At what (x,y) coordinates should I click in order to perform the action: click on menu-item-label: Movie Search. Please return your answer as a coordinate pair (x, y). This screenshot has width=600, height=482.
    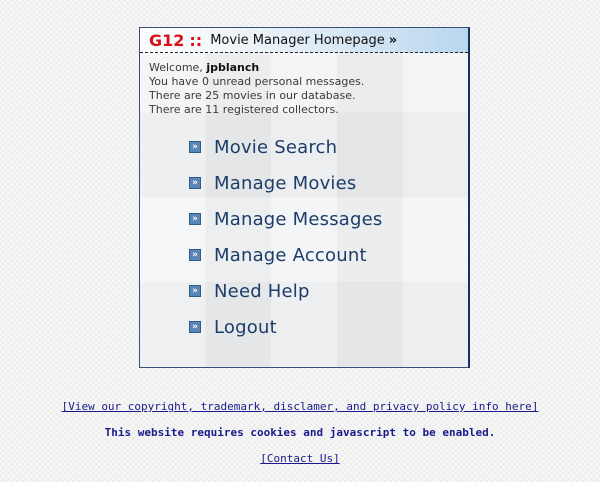
    Looking at the image, I should click on (275, 147).